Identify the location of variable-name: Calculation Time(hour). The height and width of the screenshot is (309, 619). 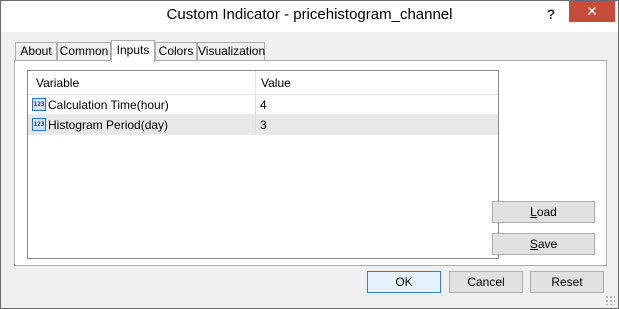
(108, 105).